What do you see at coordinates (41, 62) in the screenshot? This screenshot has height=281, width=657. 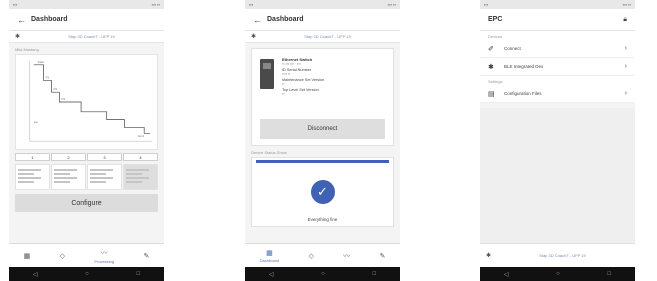 I see `chart-point-label: Start` at bounding box center [41, 62].